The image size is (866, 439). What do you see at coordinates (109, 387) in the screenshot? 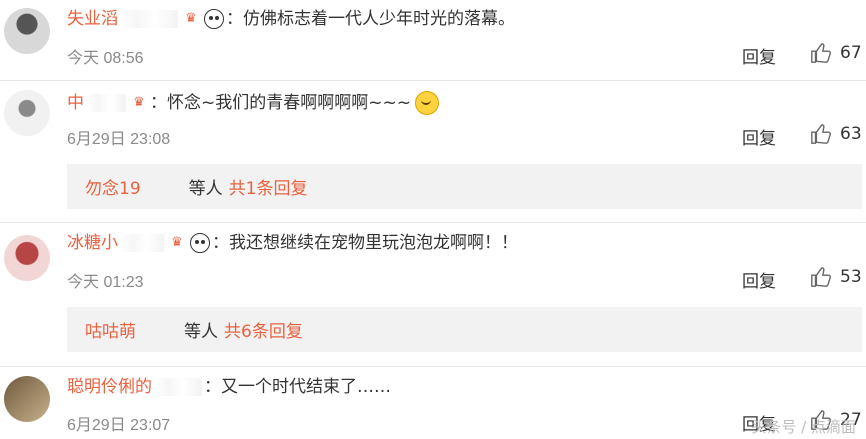
I see `username: 聪明伶俐的` at bounding box center [109, 387].